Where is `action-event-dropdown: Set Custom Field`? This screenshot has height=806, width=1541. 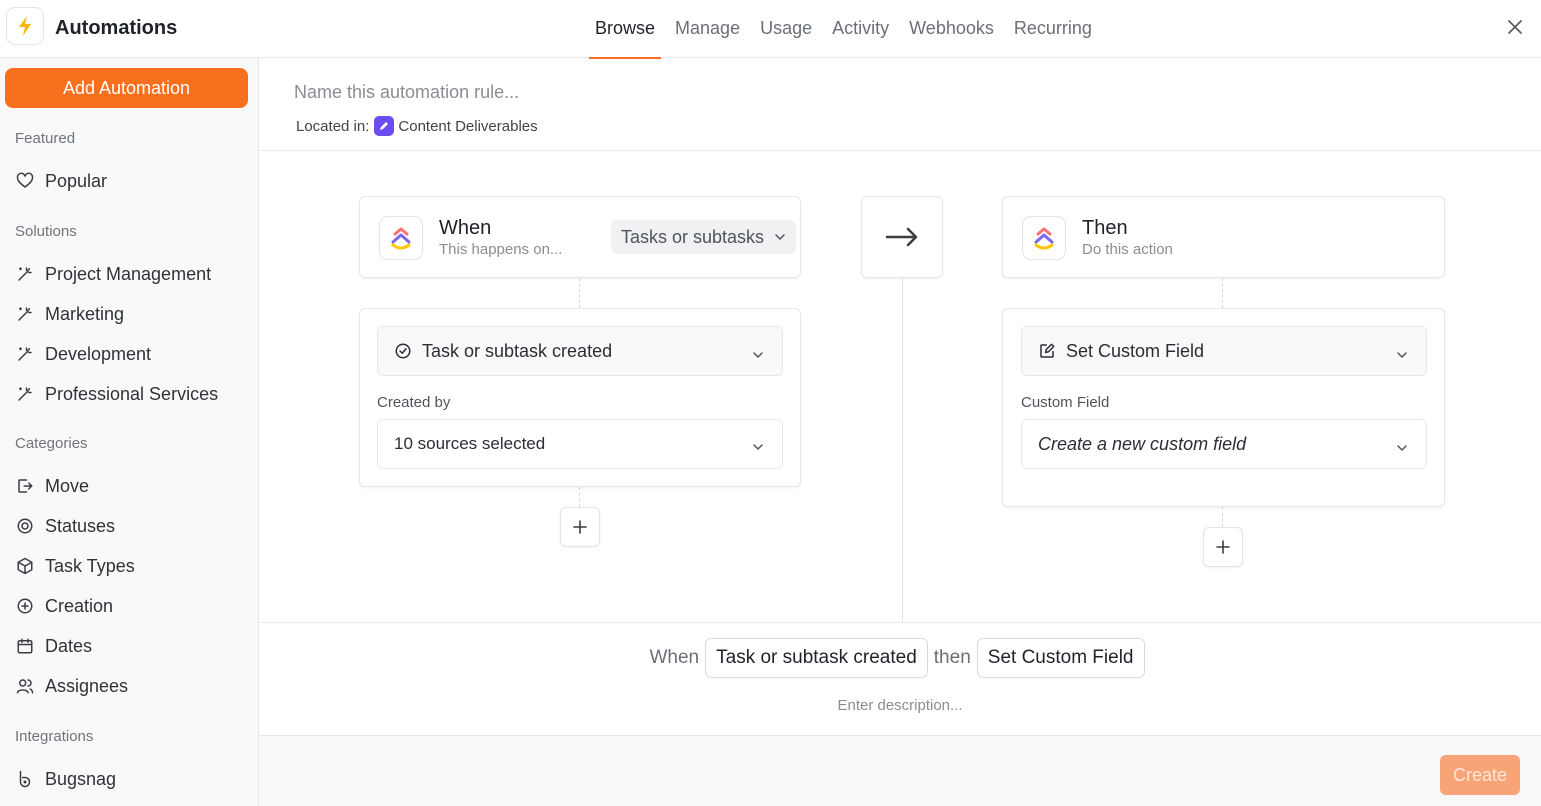
action-event-dropdown: Set Custom Field is located at coordinates (1224, 351).